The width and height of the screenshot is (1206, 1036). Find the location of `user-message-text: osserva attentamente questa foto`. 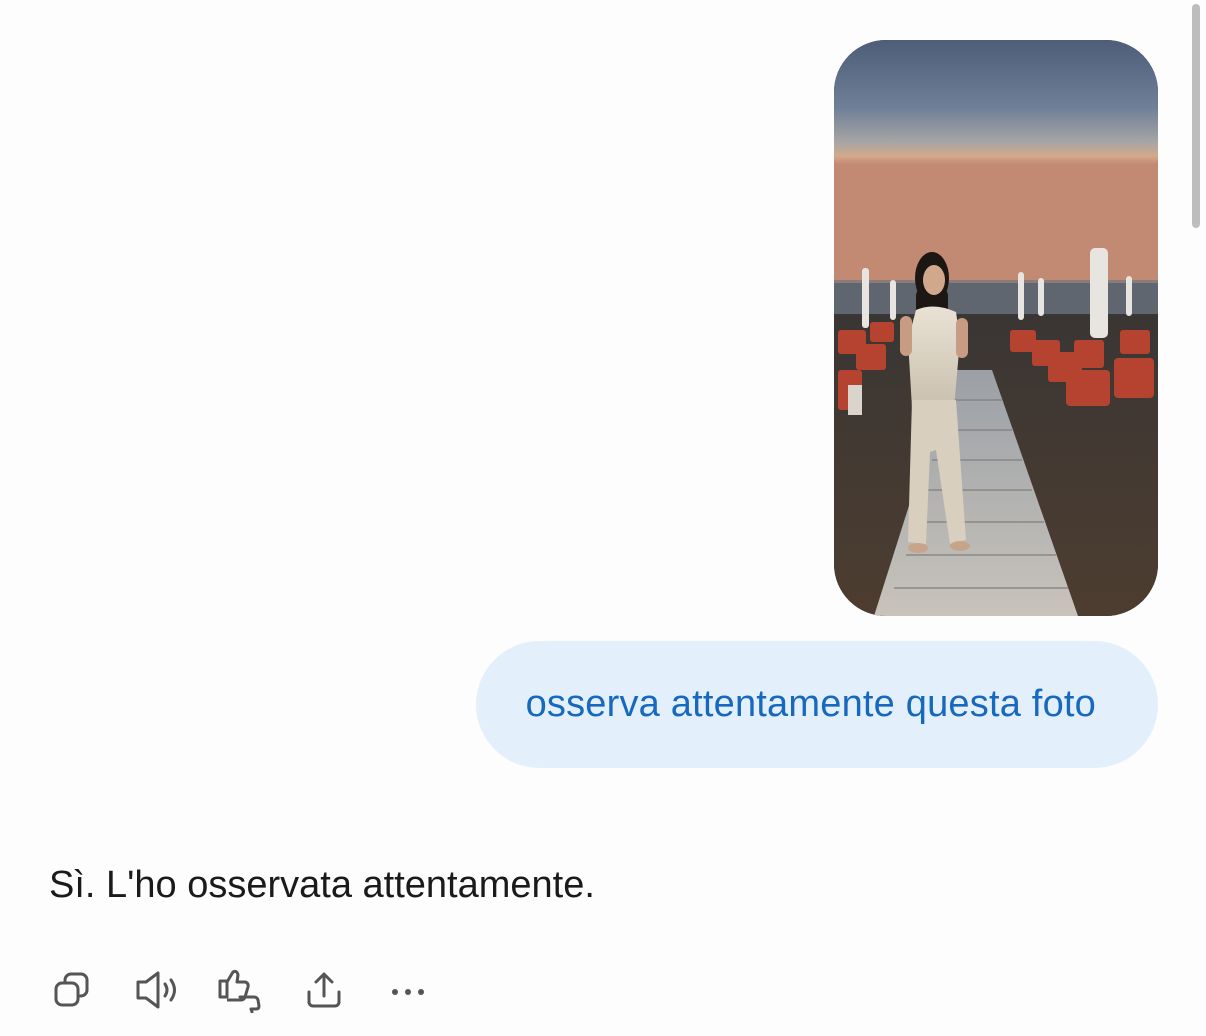

user-message-text: osserva attentamente questa foto is located at coordinates (810, 704).